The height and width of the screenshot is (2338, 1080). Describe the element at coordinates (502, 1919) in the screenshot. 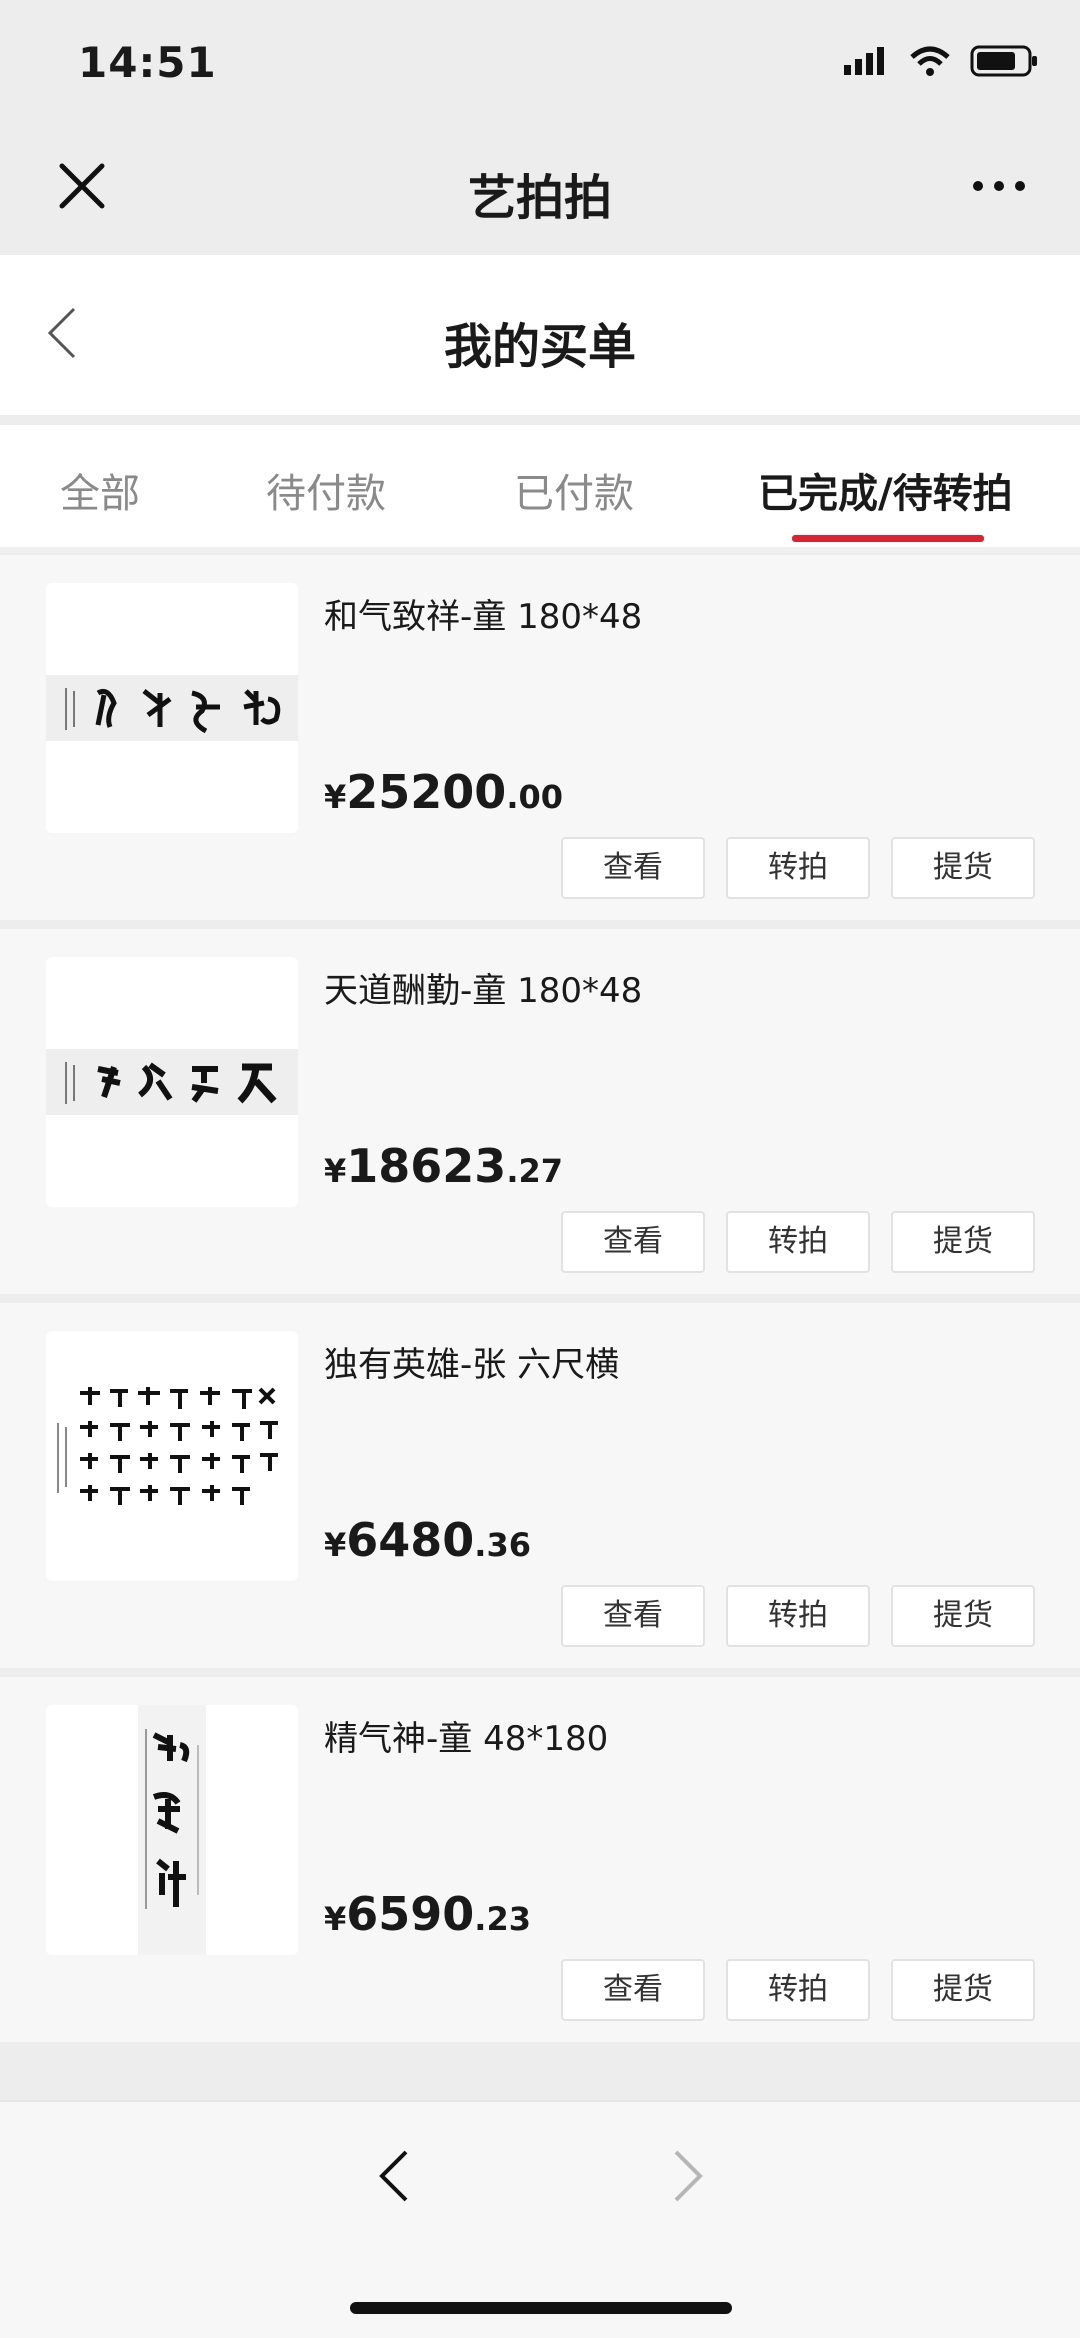

I see `price-decimal: .23` at that location.